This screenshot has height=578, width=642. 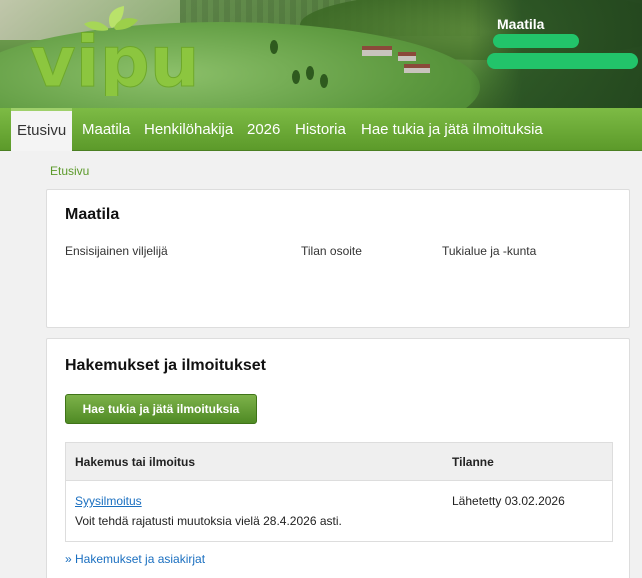 I want to click on nav-tab-maatila: Maatila, so click(x=106, y=129).